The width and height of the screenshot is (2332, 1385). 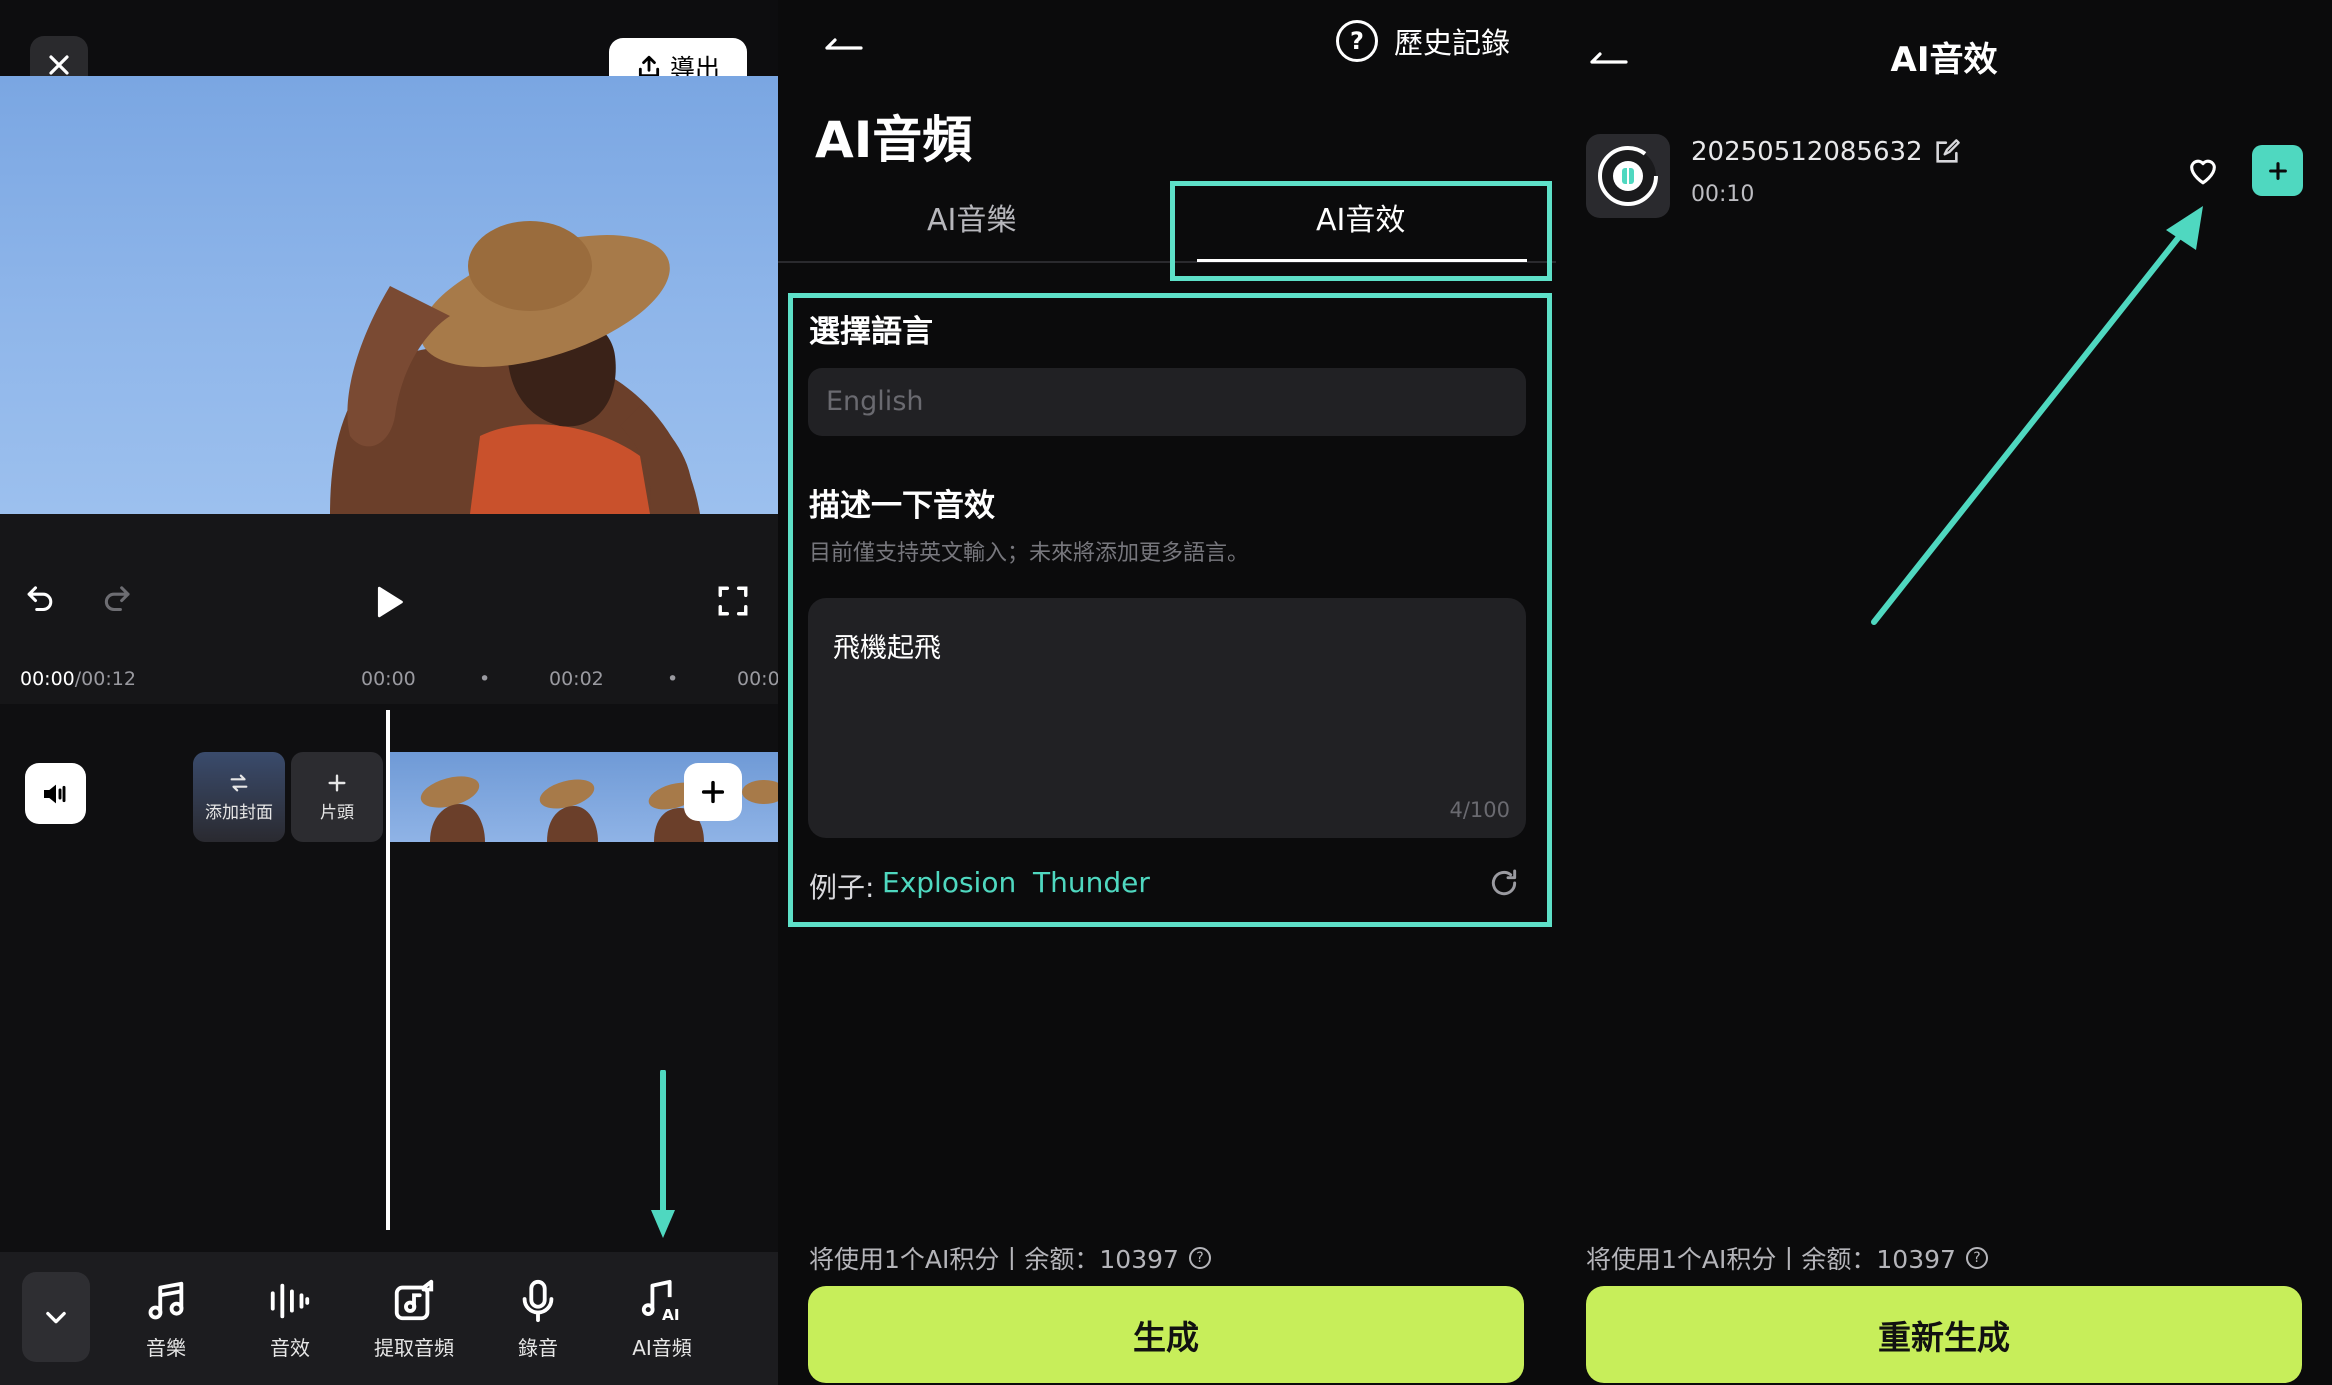 I want to click on timeline-ruler: 00:00/00:12 00:00 • 00:02 • 00:0, so click(x=389, y=679).